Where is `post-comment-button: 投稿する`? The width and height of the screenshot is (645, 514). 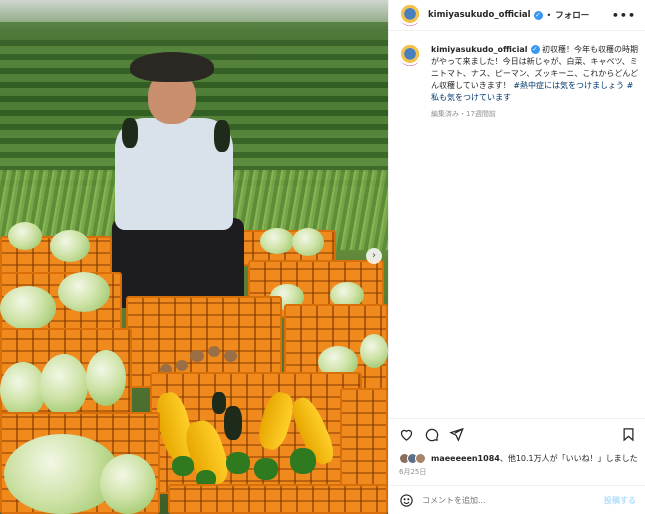 post-comment-button: 投稿する is located at coordinates (620, 500).